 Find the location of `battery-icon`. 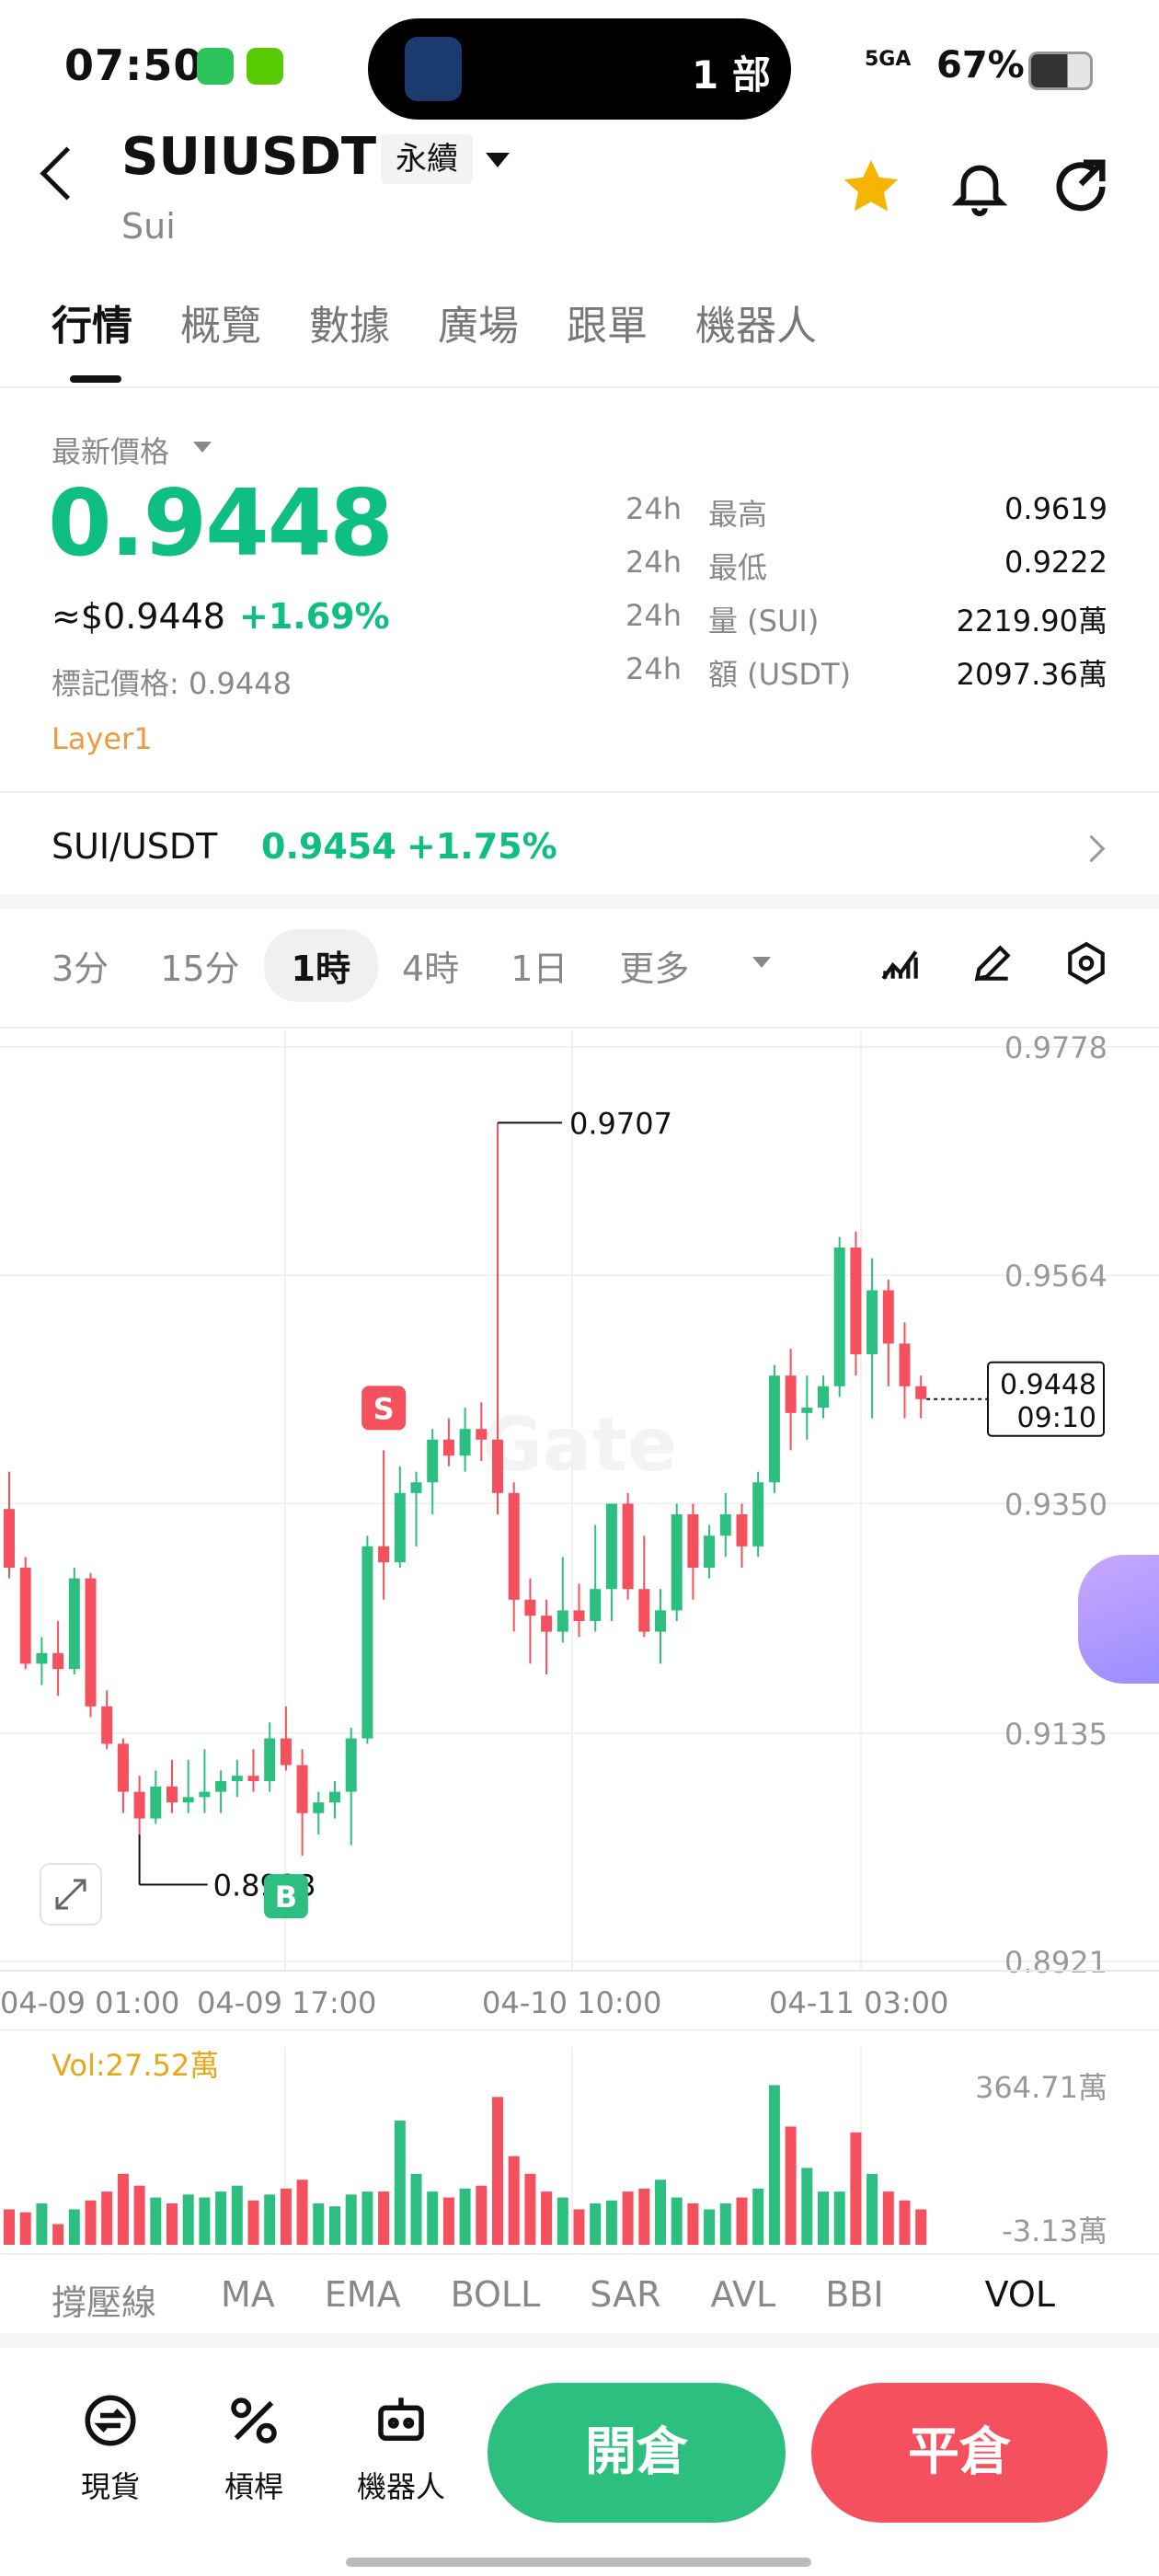

battery-icon is located at coordinates (1060, 71).